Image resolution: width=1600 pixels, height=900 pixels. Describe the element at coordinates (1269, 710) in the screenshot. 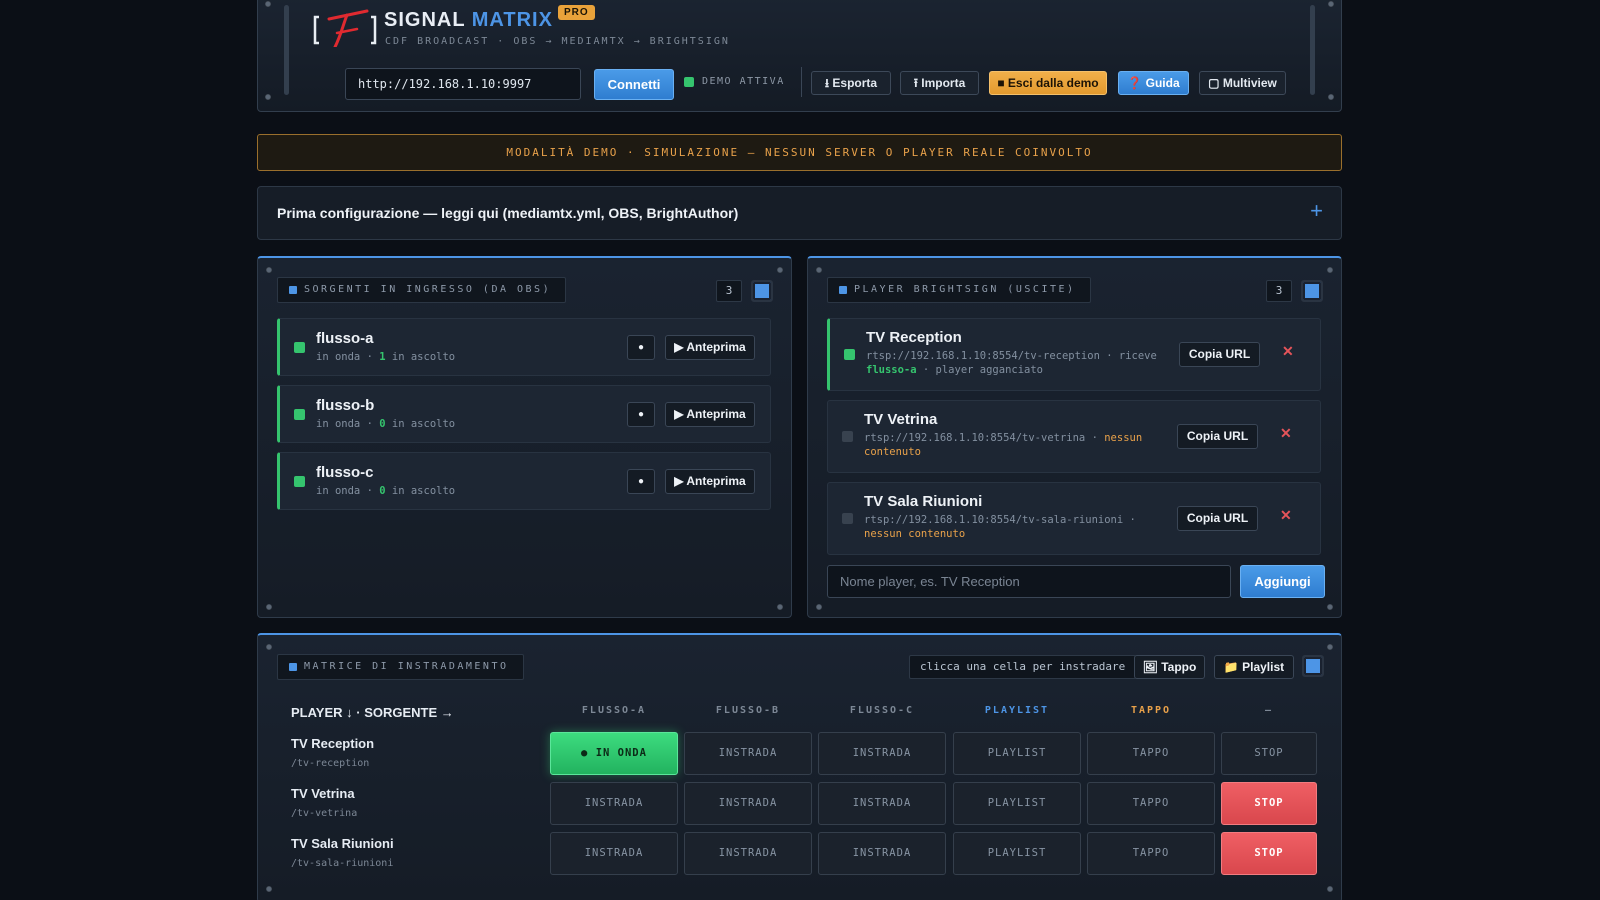

I see `column-header: —` at that location.